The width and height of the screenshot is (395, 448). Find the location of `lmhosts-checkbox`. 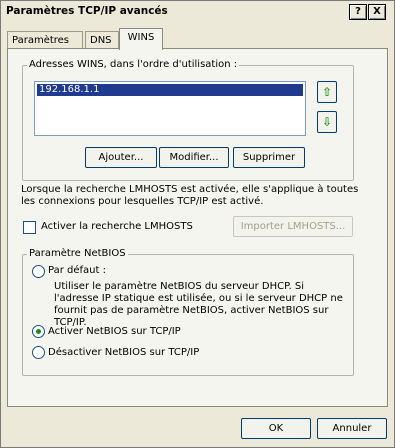

lmhosts-checkbox is located at coordinates (29, 227).